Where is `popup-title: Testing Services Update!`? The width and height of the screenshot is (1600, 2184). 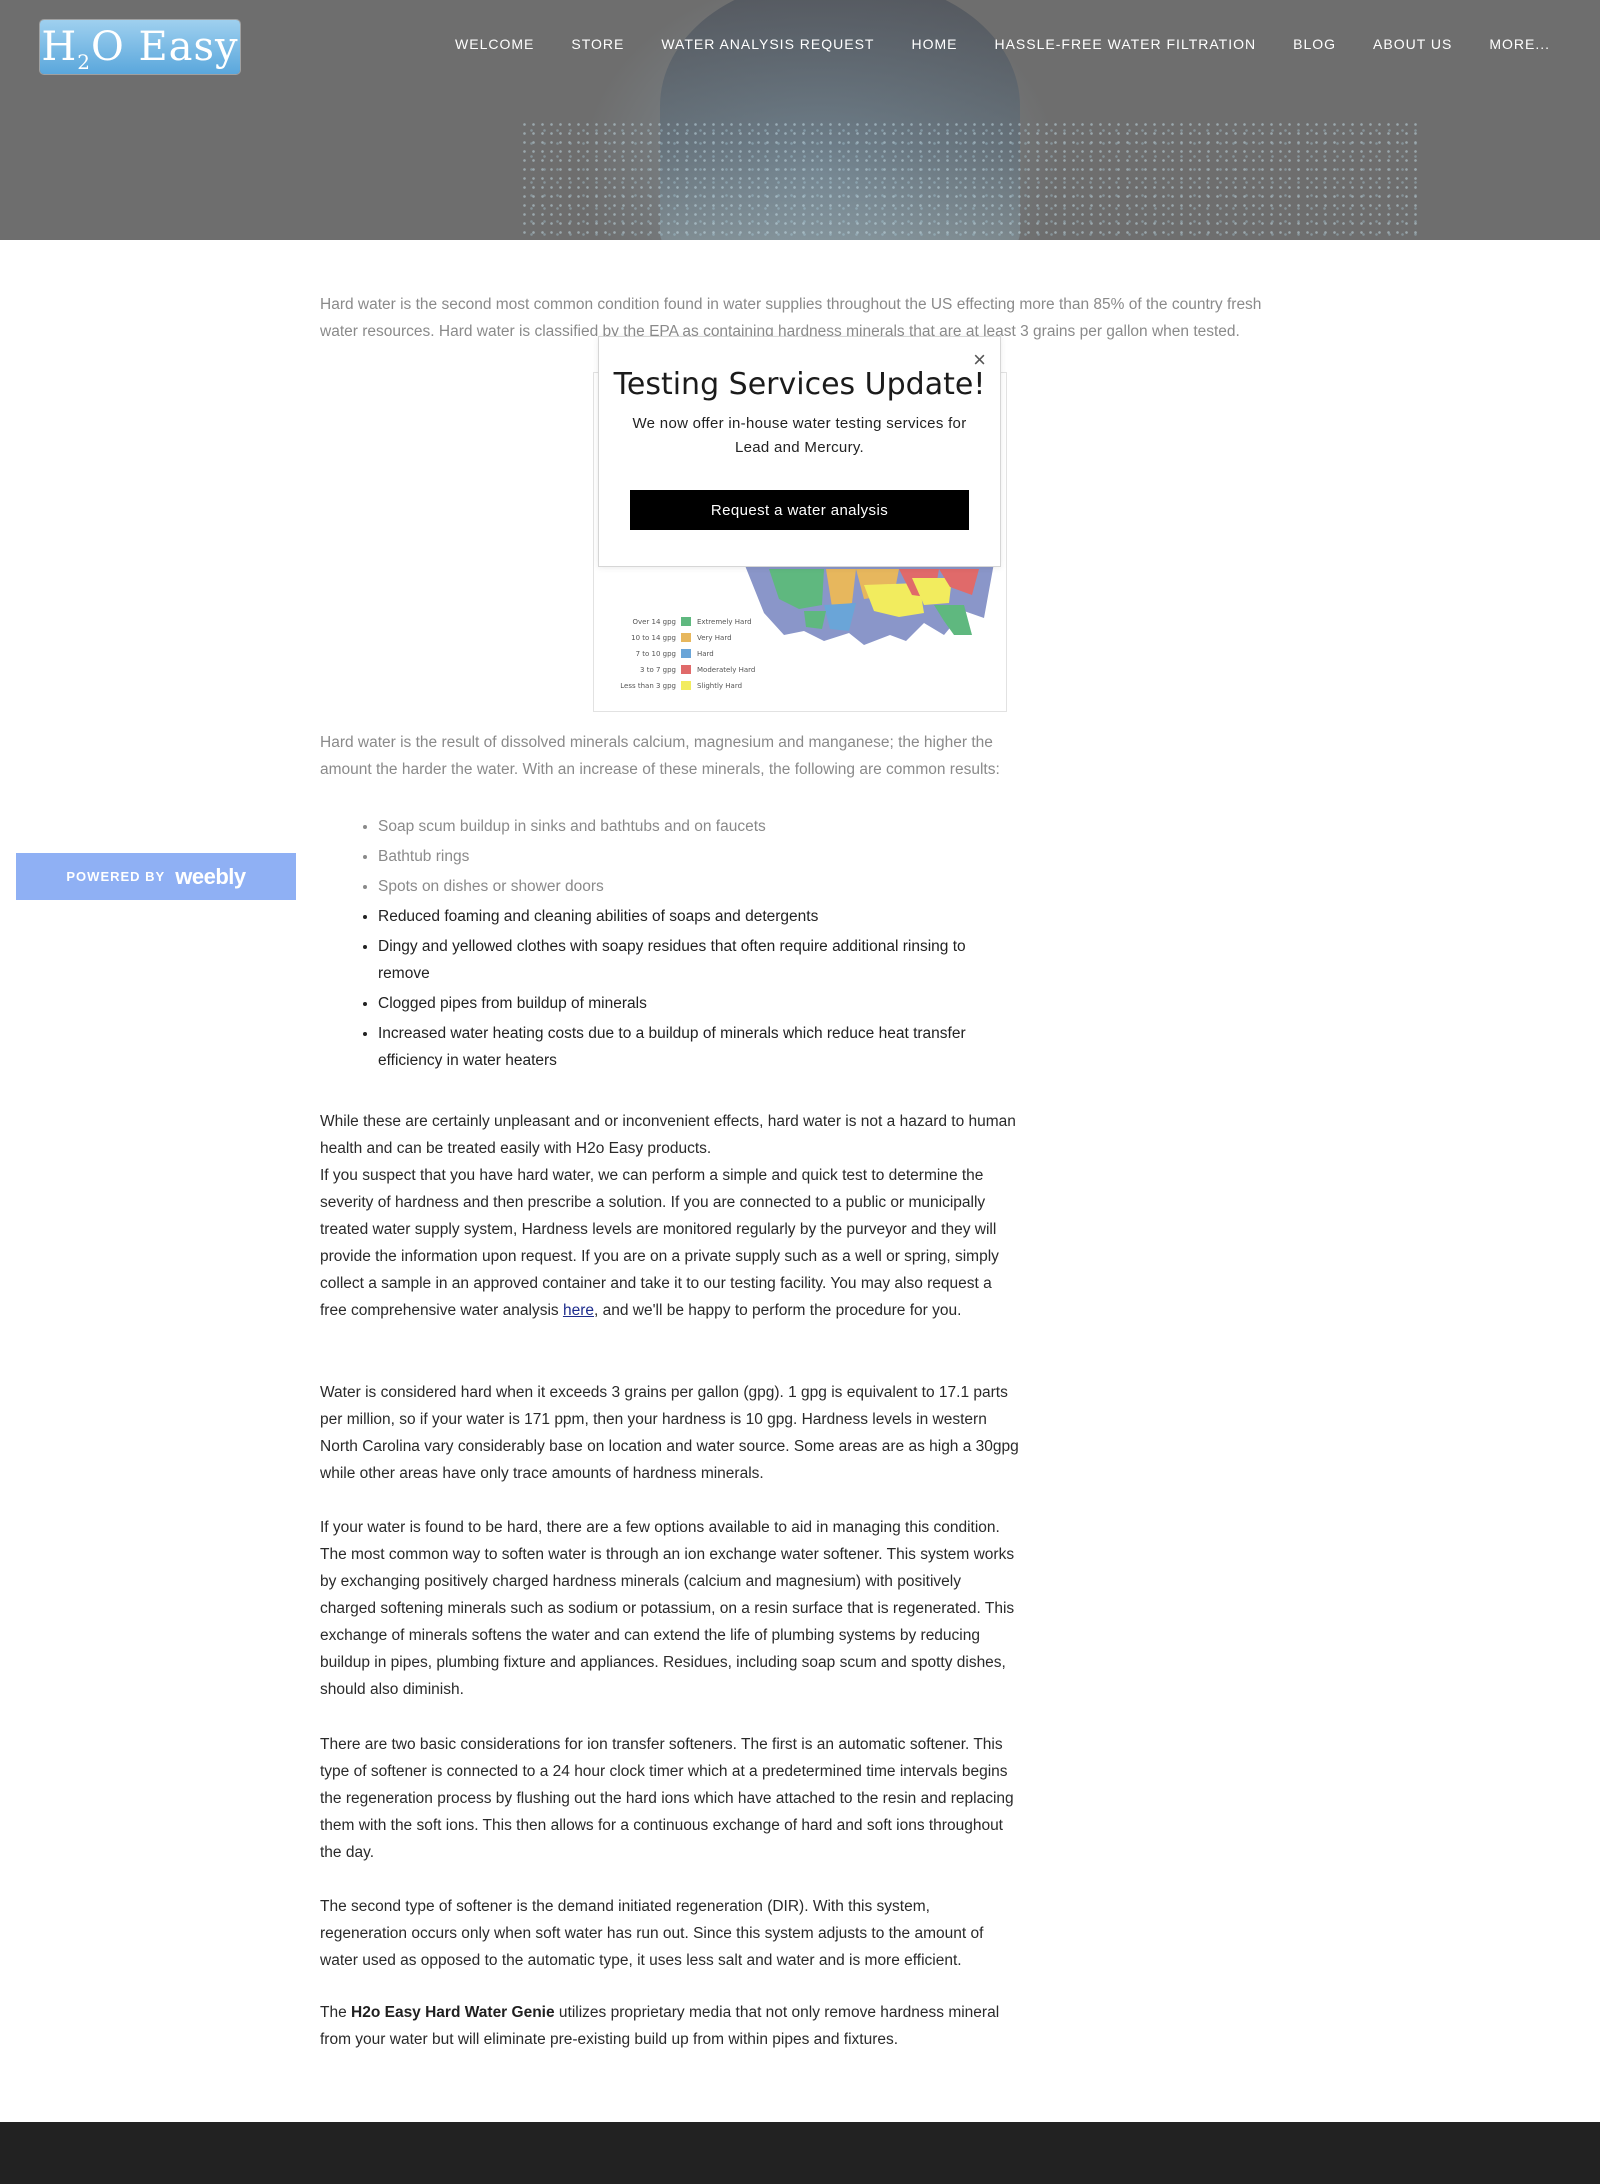
popup-title: Testing Services Update! is located at coordinates (799, 384).